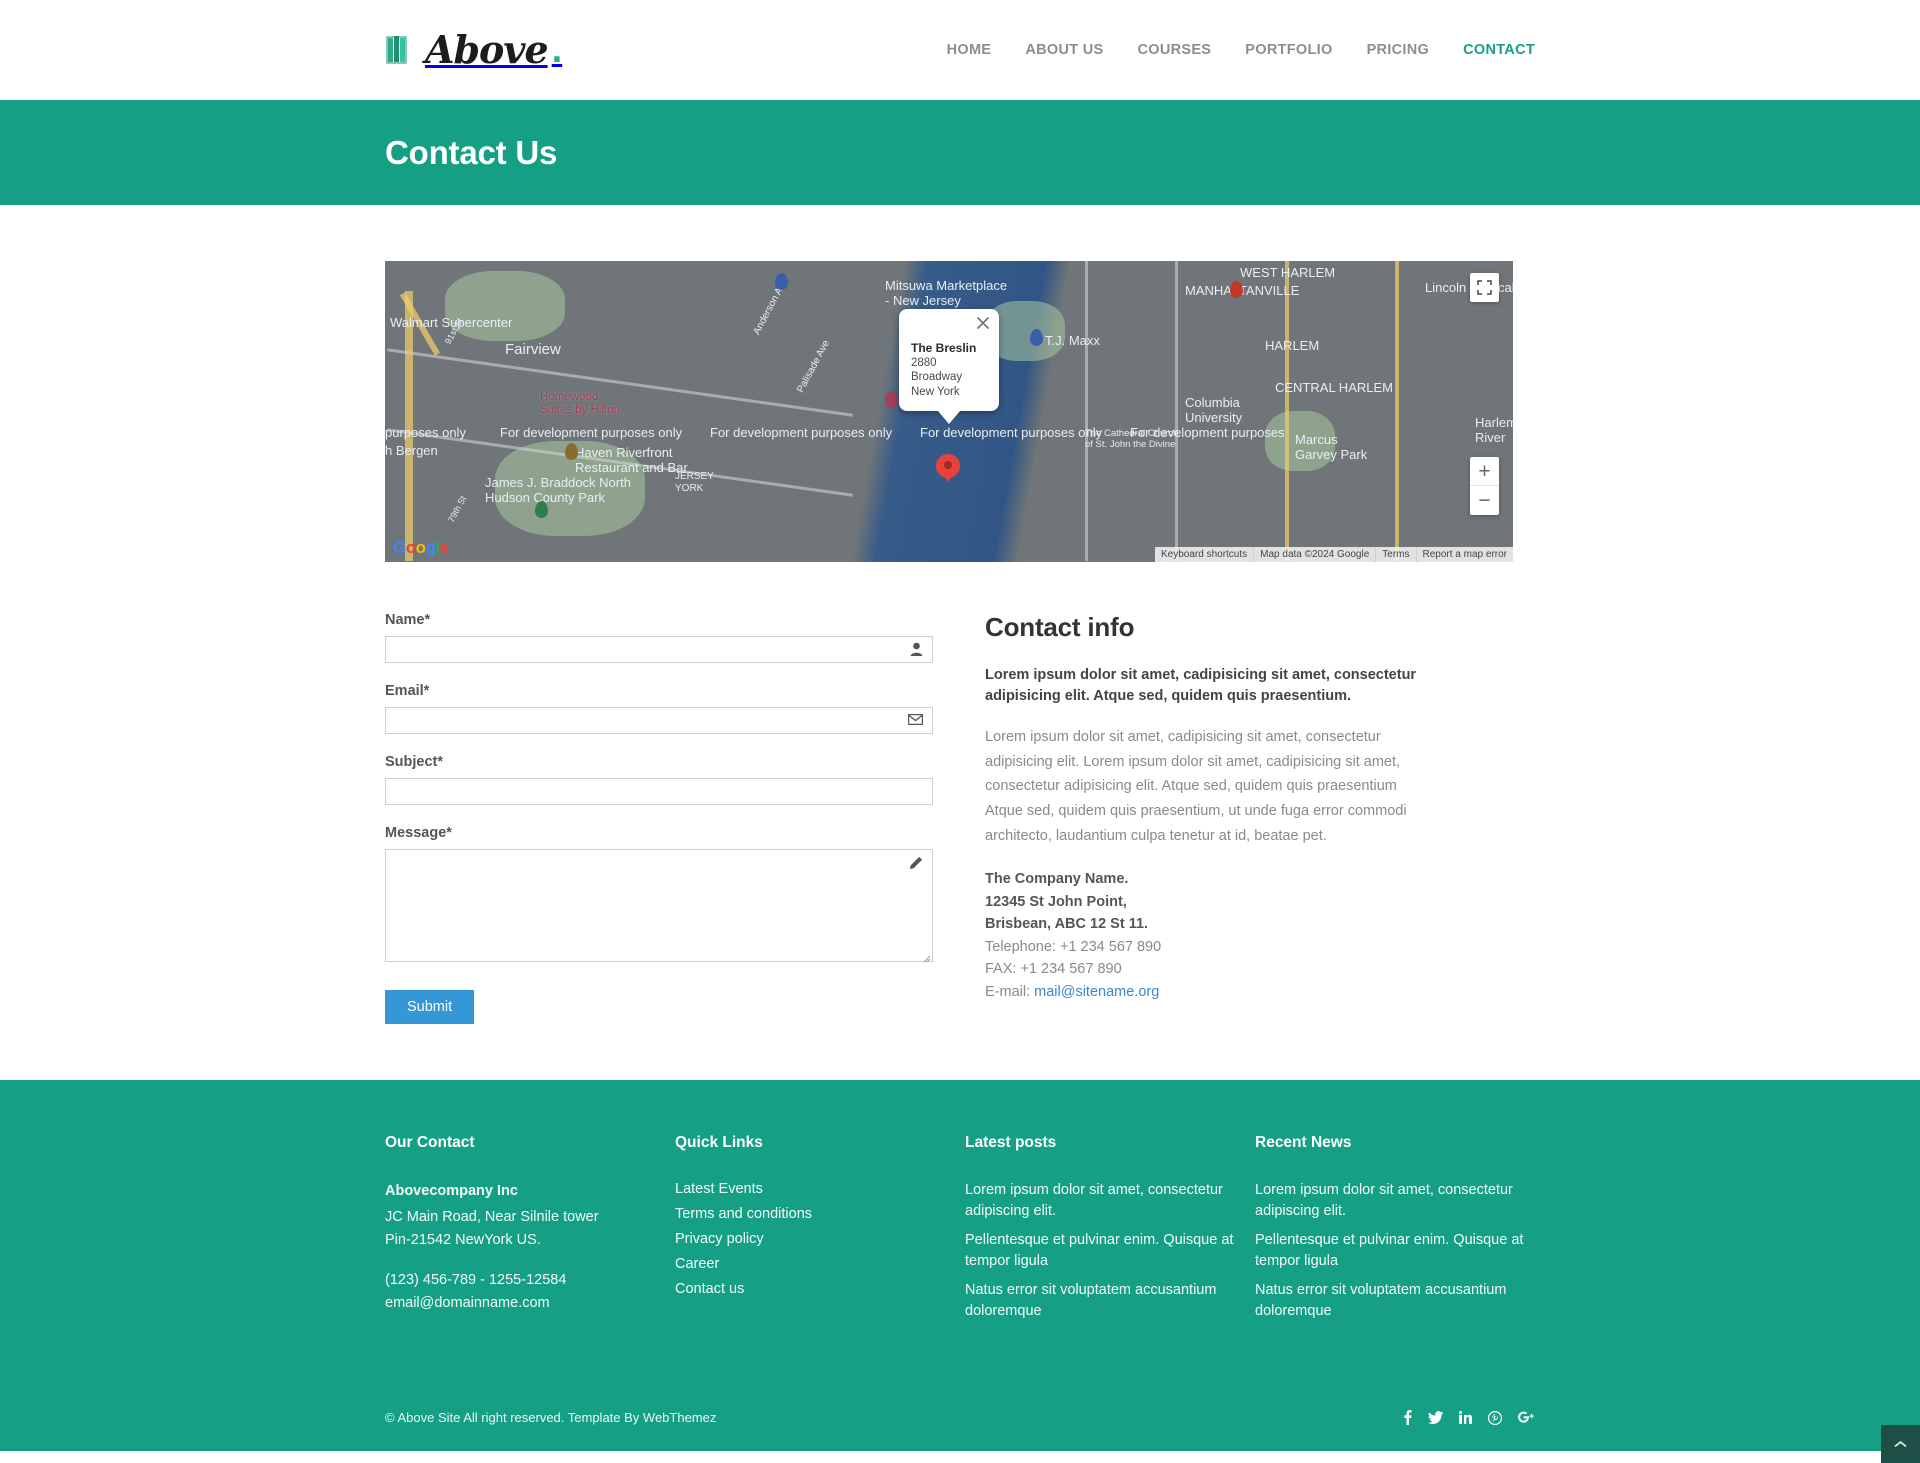 The image size is (1920, 1463). I want to click on message-field-wrapper, so click(659, 906).